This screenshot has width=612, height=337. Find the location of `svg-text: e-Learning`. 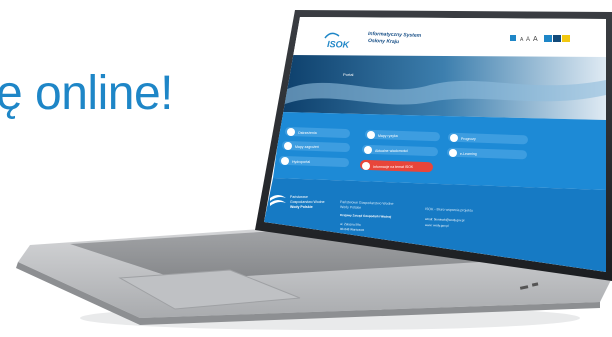

svg-text: e-Learning is located at coordinates (468, 154).